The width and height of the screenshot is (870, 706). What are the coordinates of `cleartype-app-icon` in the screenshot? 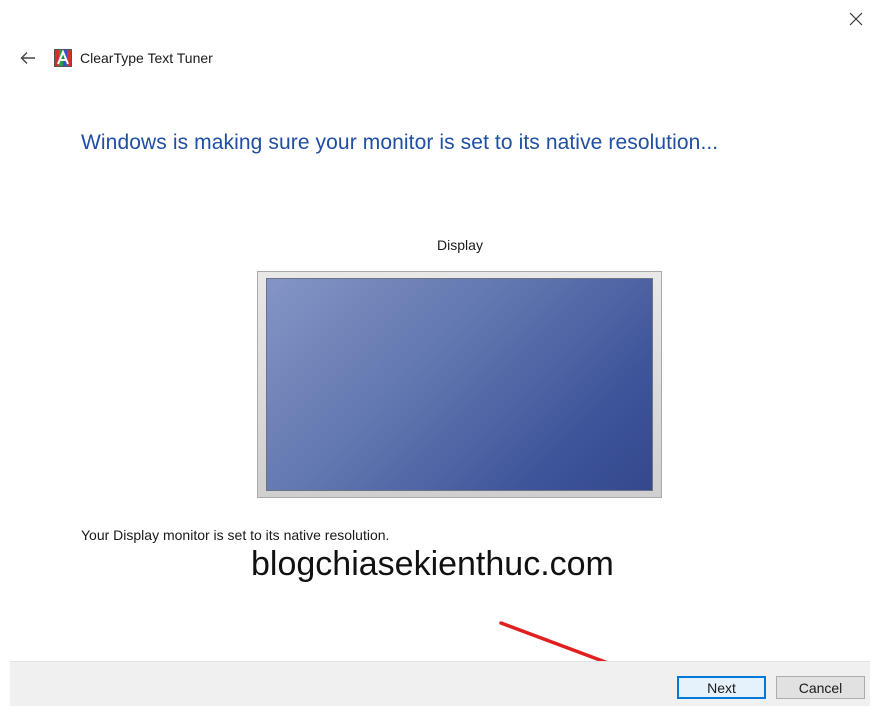 It's located at (63, 58).